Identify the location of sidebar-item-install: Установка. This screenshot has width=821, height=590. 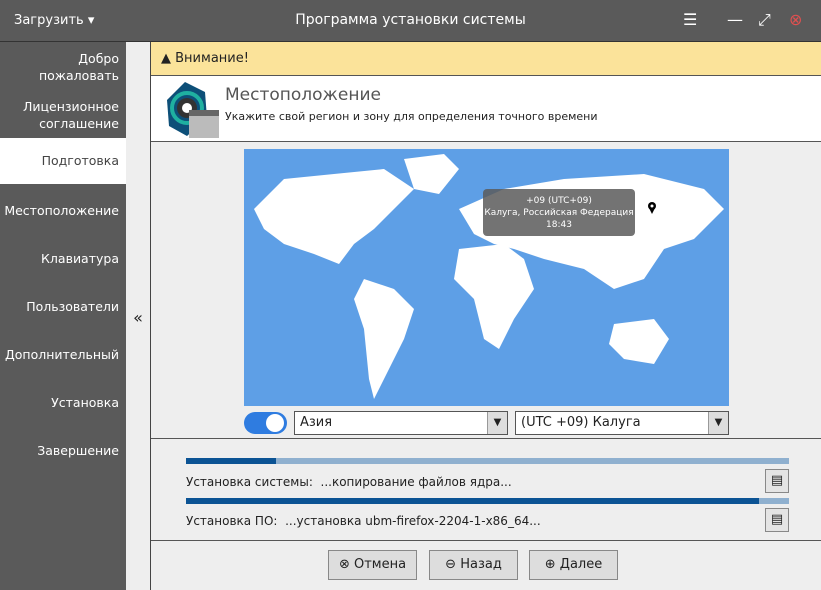
(85, 402).